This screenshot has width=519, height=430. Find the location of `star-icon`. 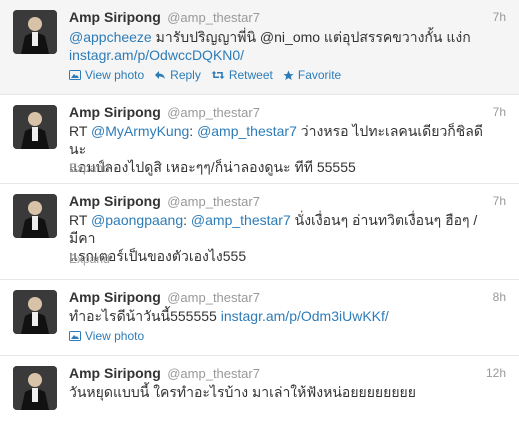

star-icon is located at coordinates (288, 75).